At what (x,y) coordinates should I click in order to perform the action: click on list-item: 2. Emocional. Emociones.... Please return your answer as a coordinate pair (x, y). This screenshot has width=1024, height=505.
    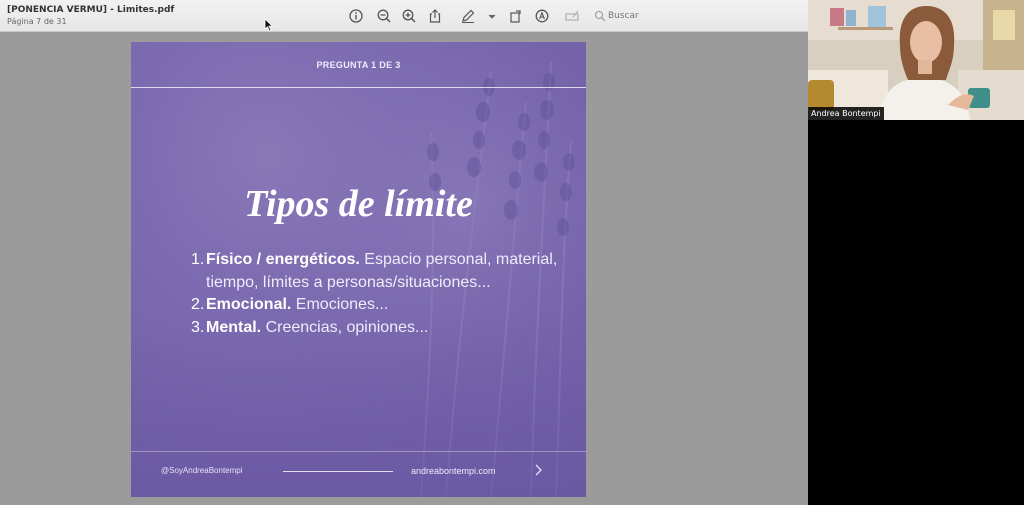
    Looking at the image, I should click on (381, 305).